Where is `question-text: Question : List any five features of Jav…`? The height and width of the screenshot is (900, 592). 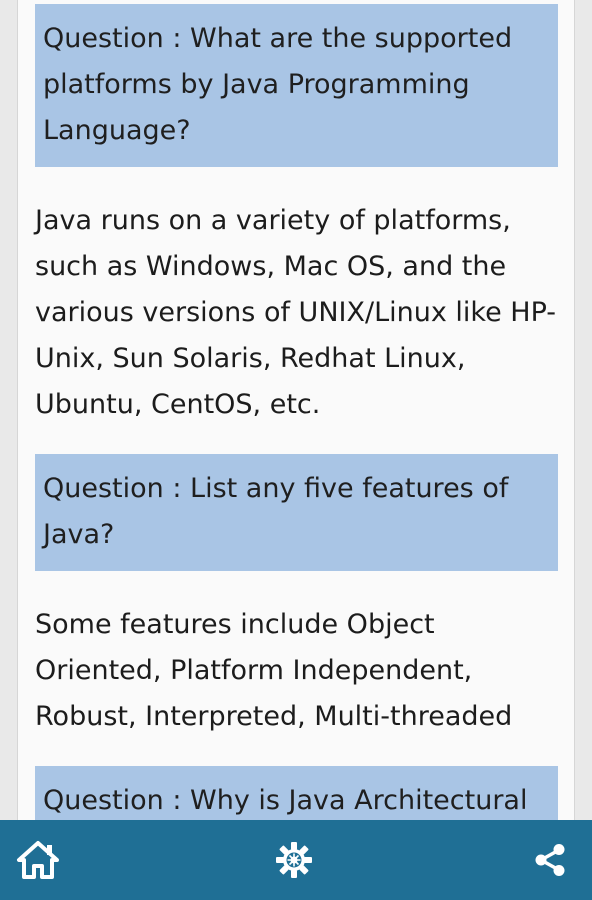
question-text: Question : List any five features of Jav… is located at coordinates (276, 511).